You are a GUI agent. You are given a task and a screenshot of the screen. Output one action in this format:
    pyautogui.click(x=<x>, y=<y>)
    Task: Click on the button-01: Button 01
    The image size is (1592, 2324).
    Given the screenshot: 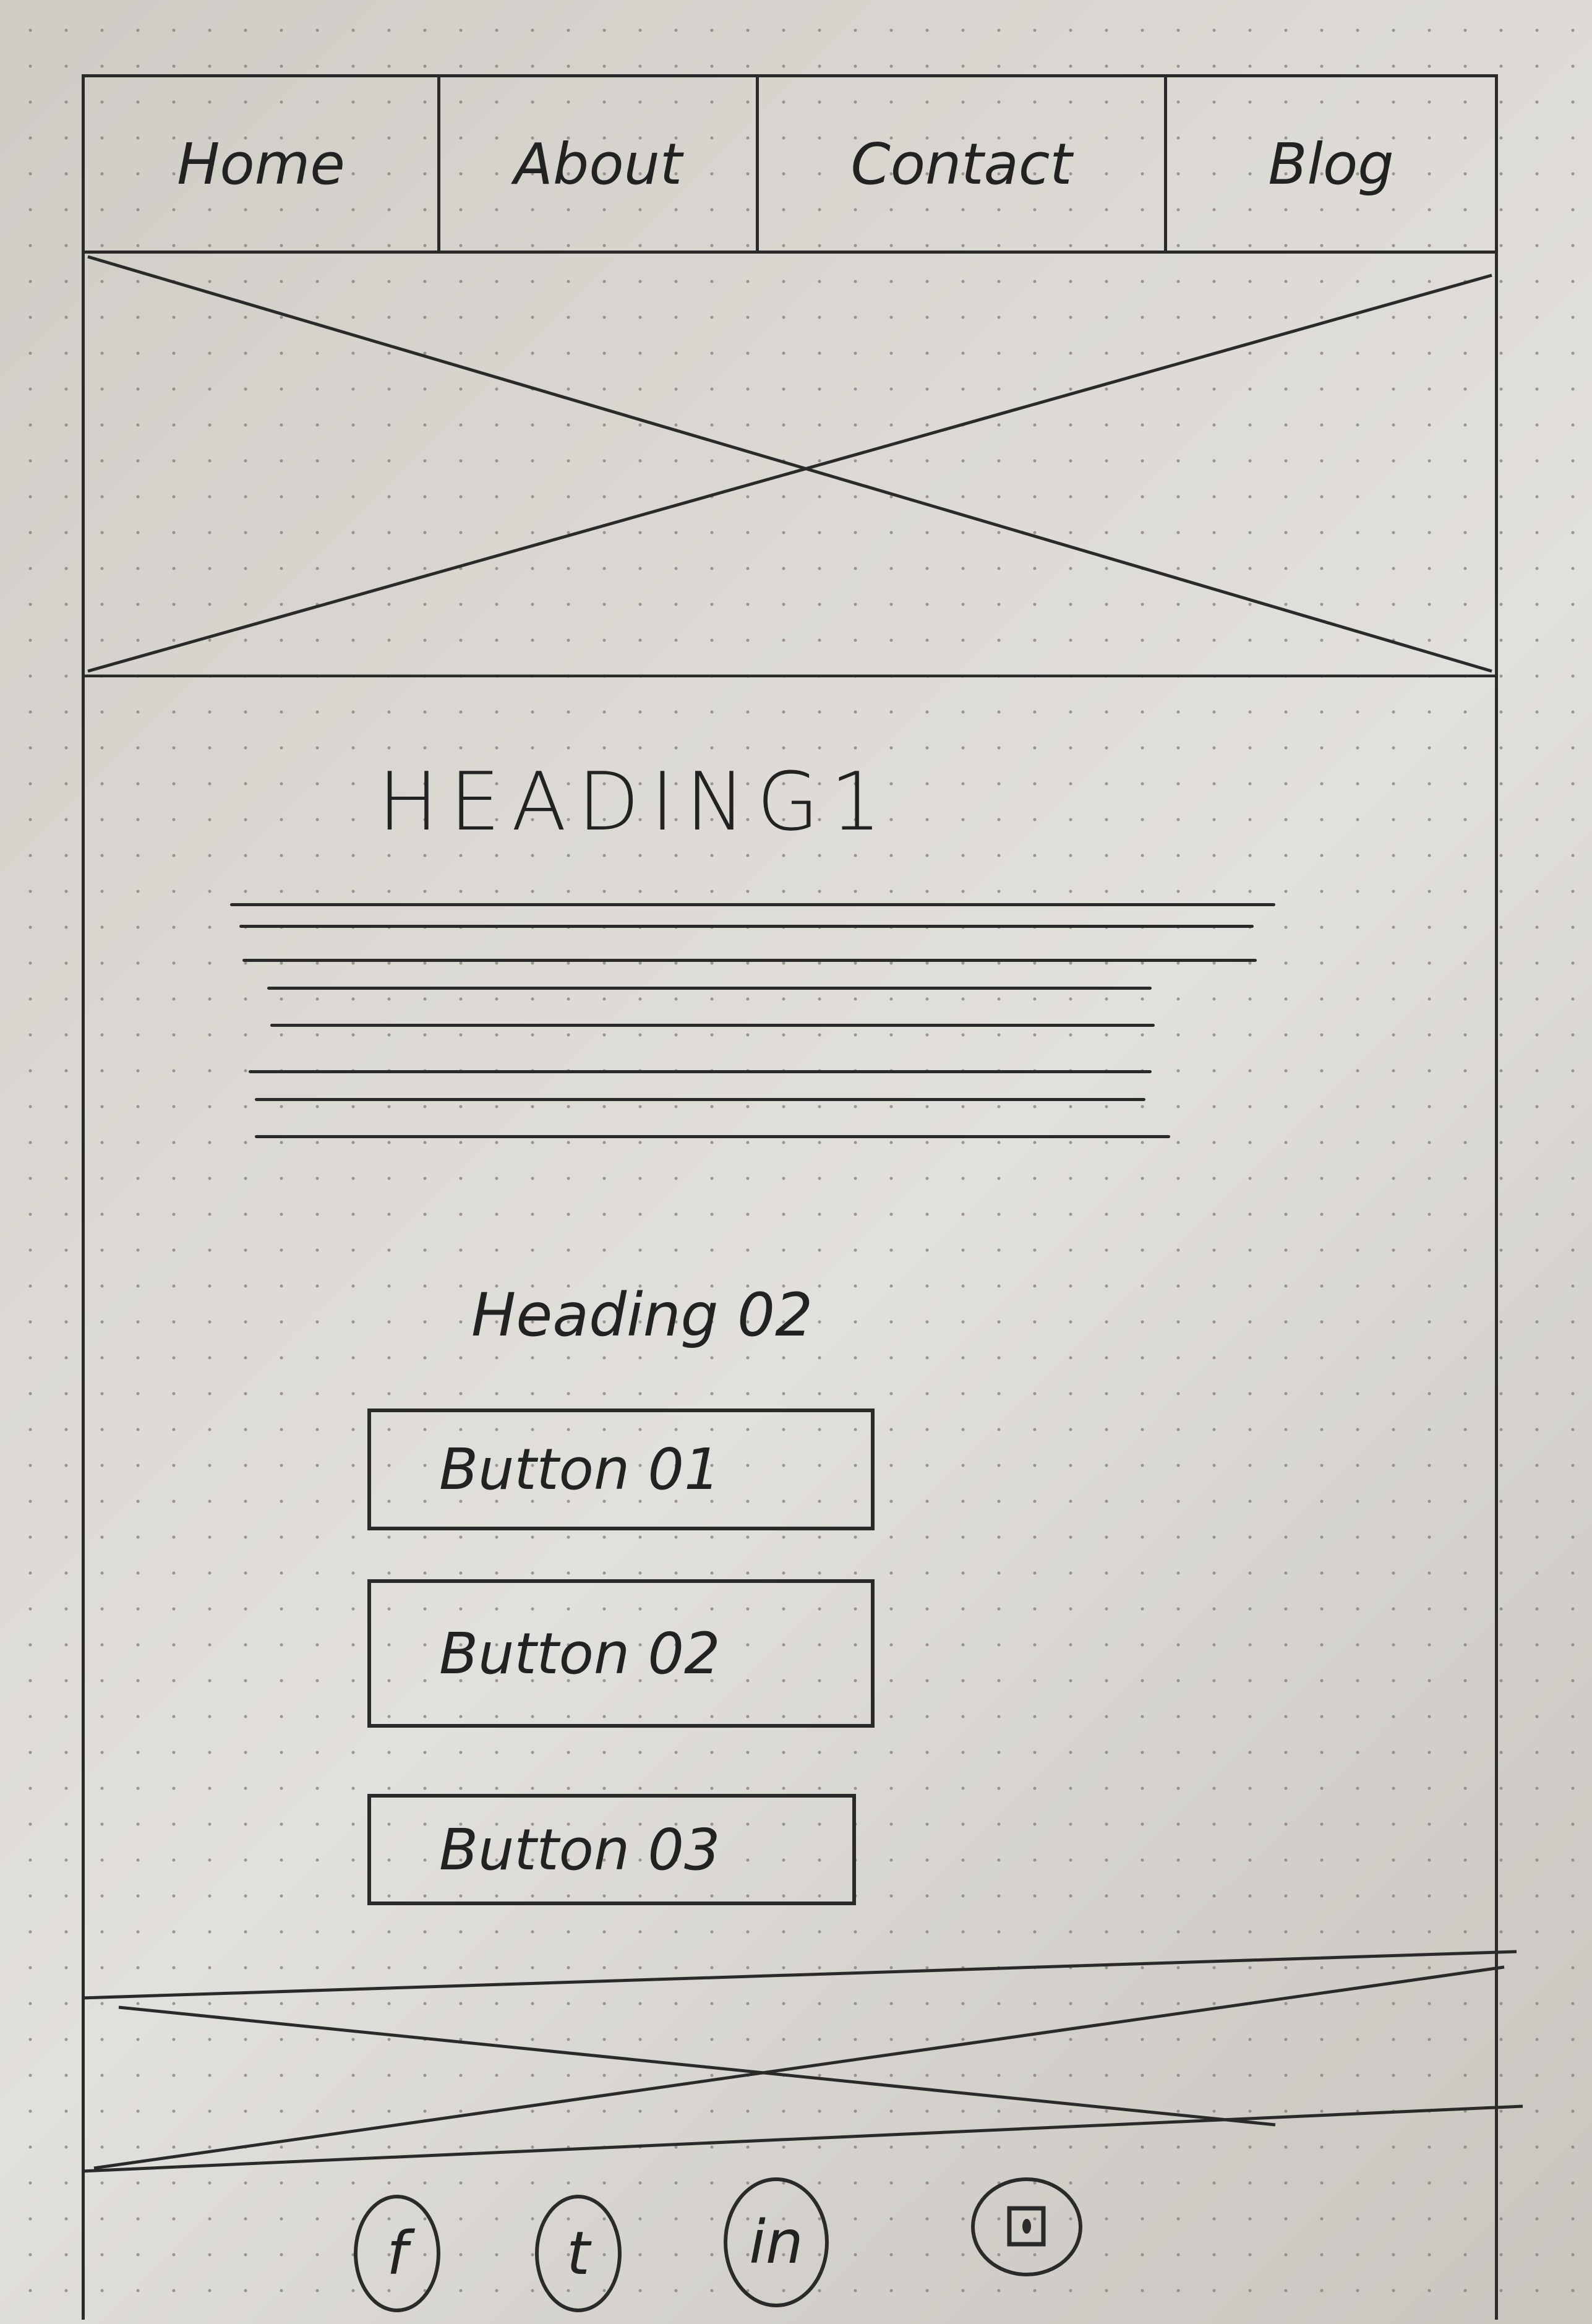 What is the action you would take?
    pyautogui.click(x=621, y=1470)
    